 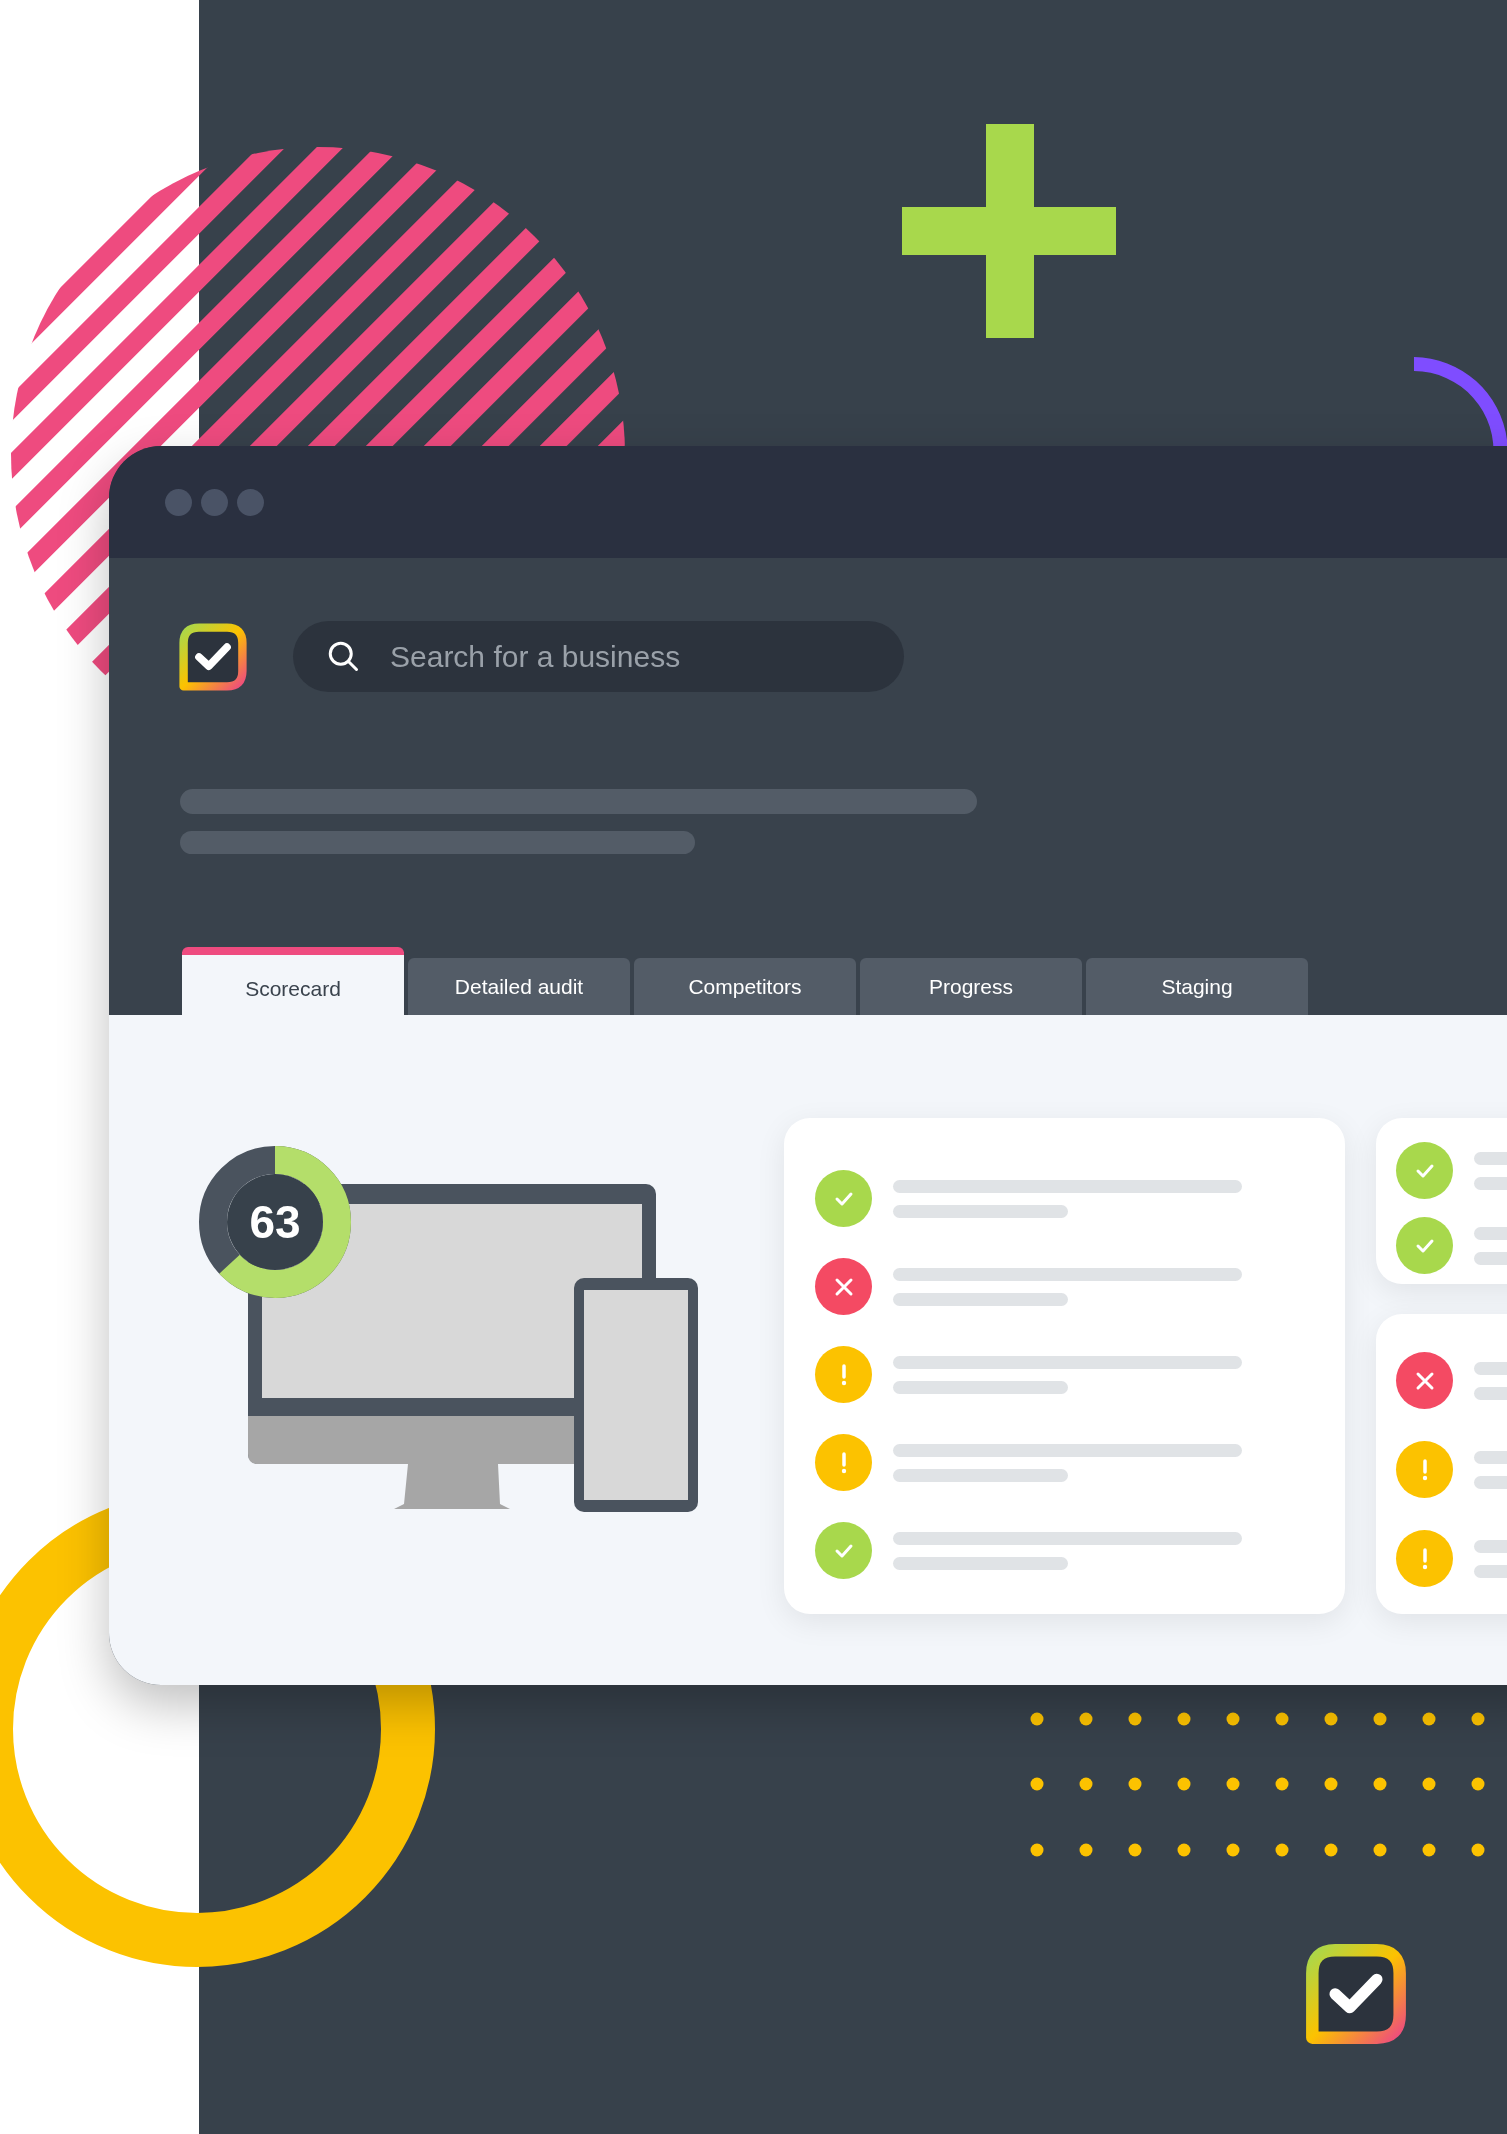 I want to click on score-value: 63, so click(x=275, y=1222).